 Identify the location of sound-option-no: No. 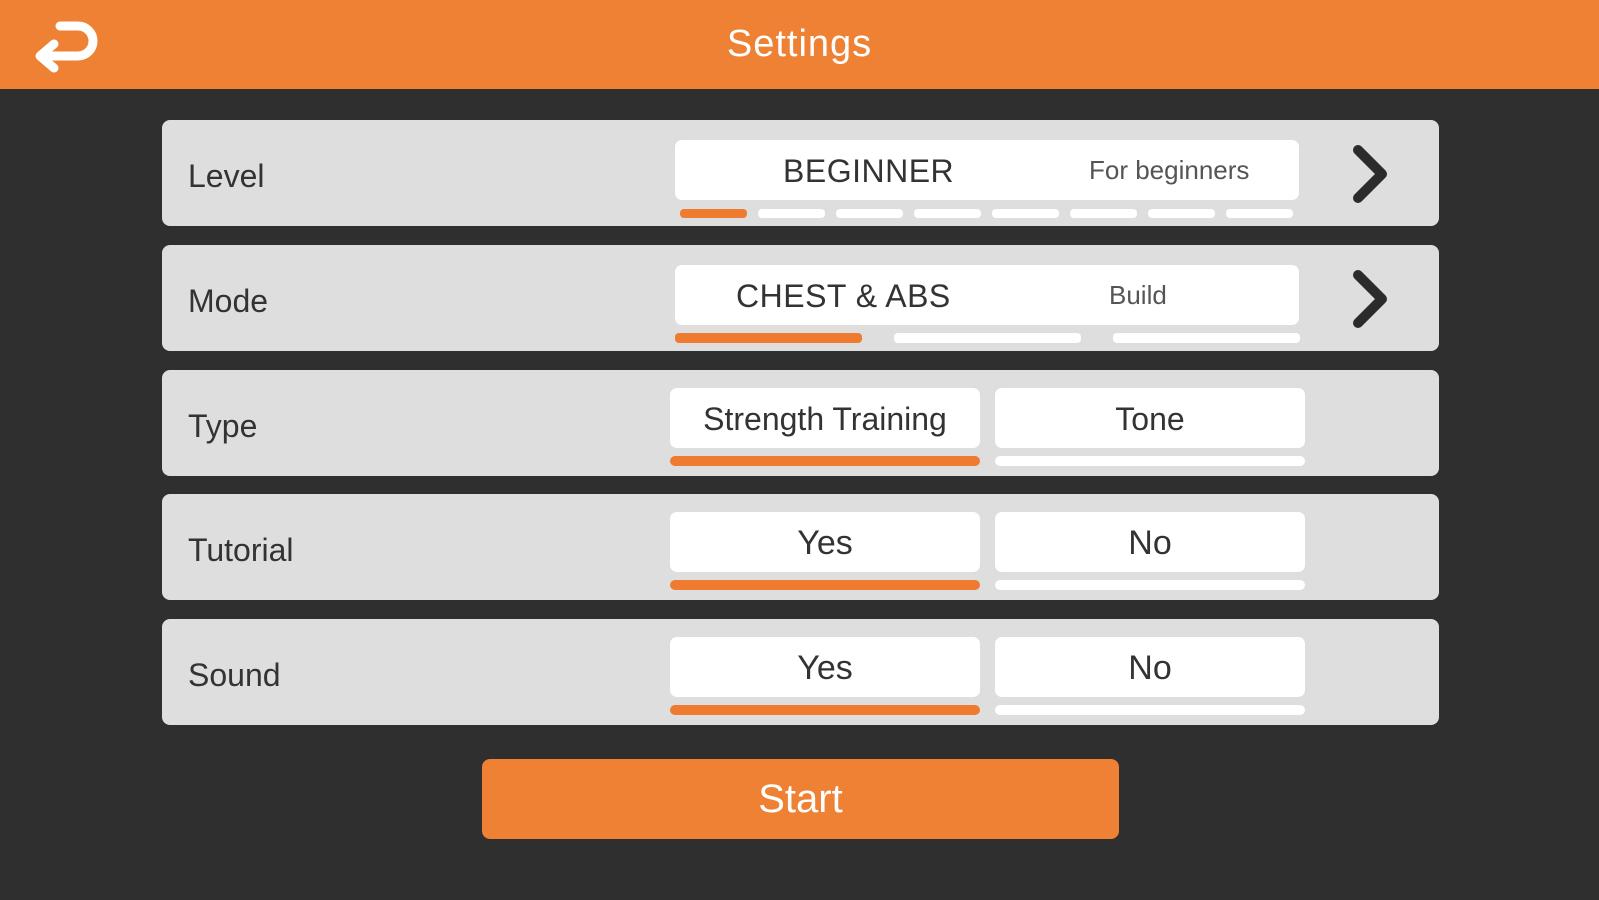
(1150, 667).